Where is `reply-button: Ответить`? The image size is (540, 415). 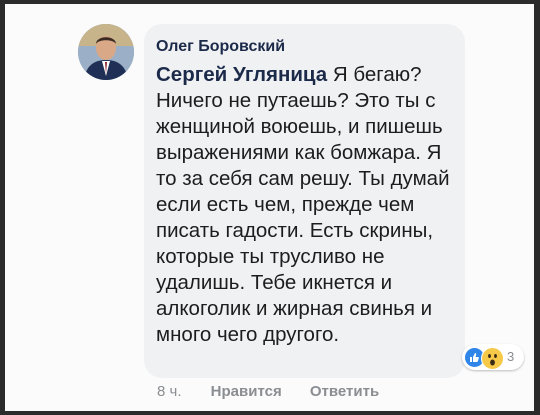 reply-button: Ответить is located at coordinates (344, 391).